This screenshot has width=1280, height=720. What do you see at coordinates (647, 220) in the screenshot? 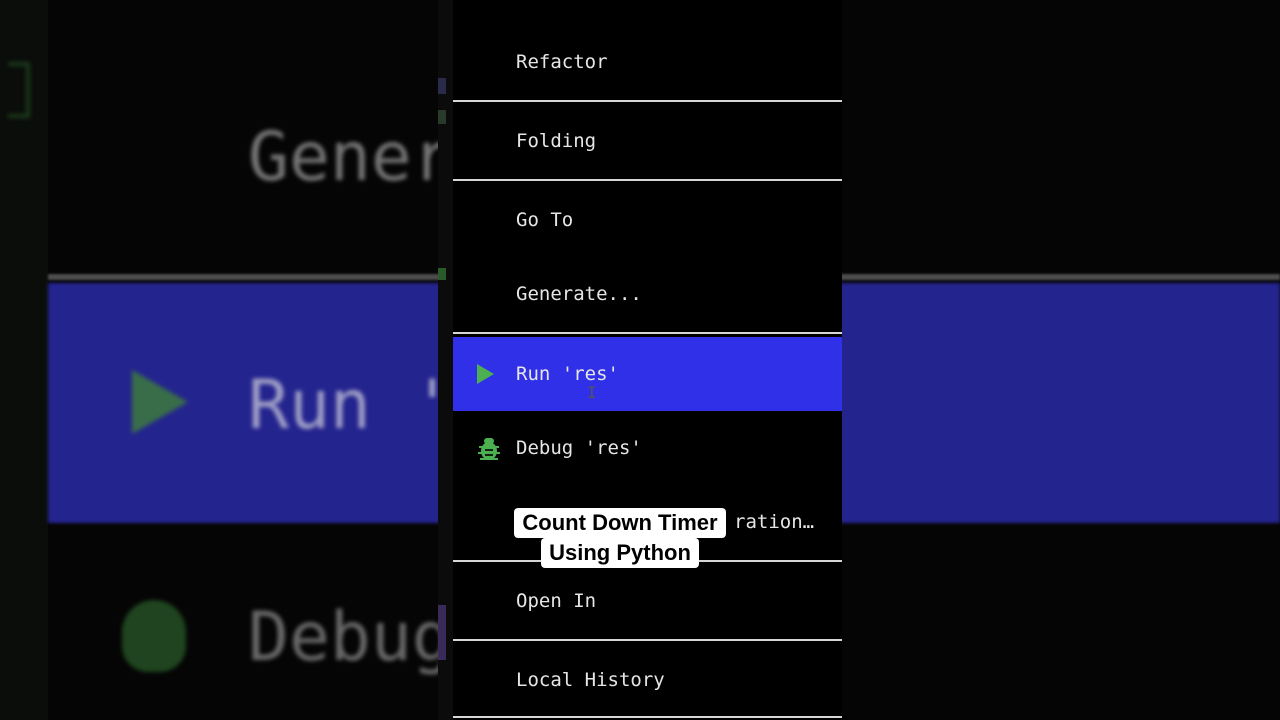
I see `menu-item-go-to: Go To` at bounding box center [647, 220].